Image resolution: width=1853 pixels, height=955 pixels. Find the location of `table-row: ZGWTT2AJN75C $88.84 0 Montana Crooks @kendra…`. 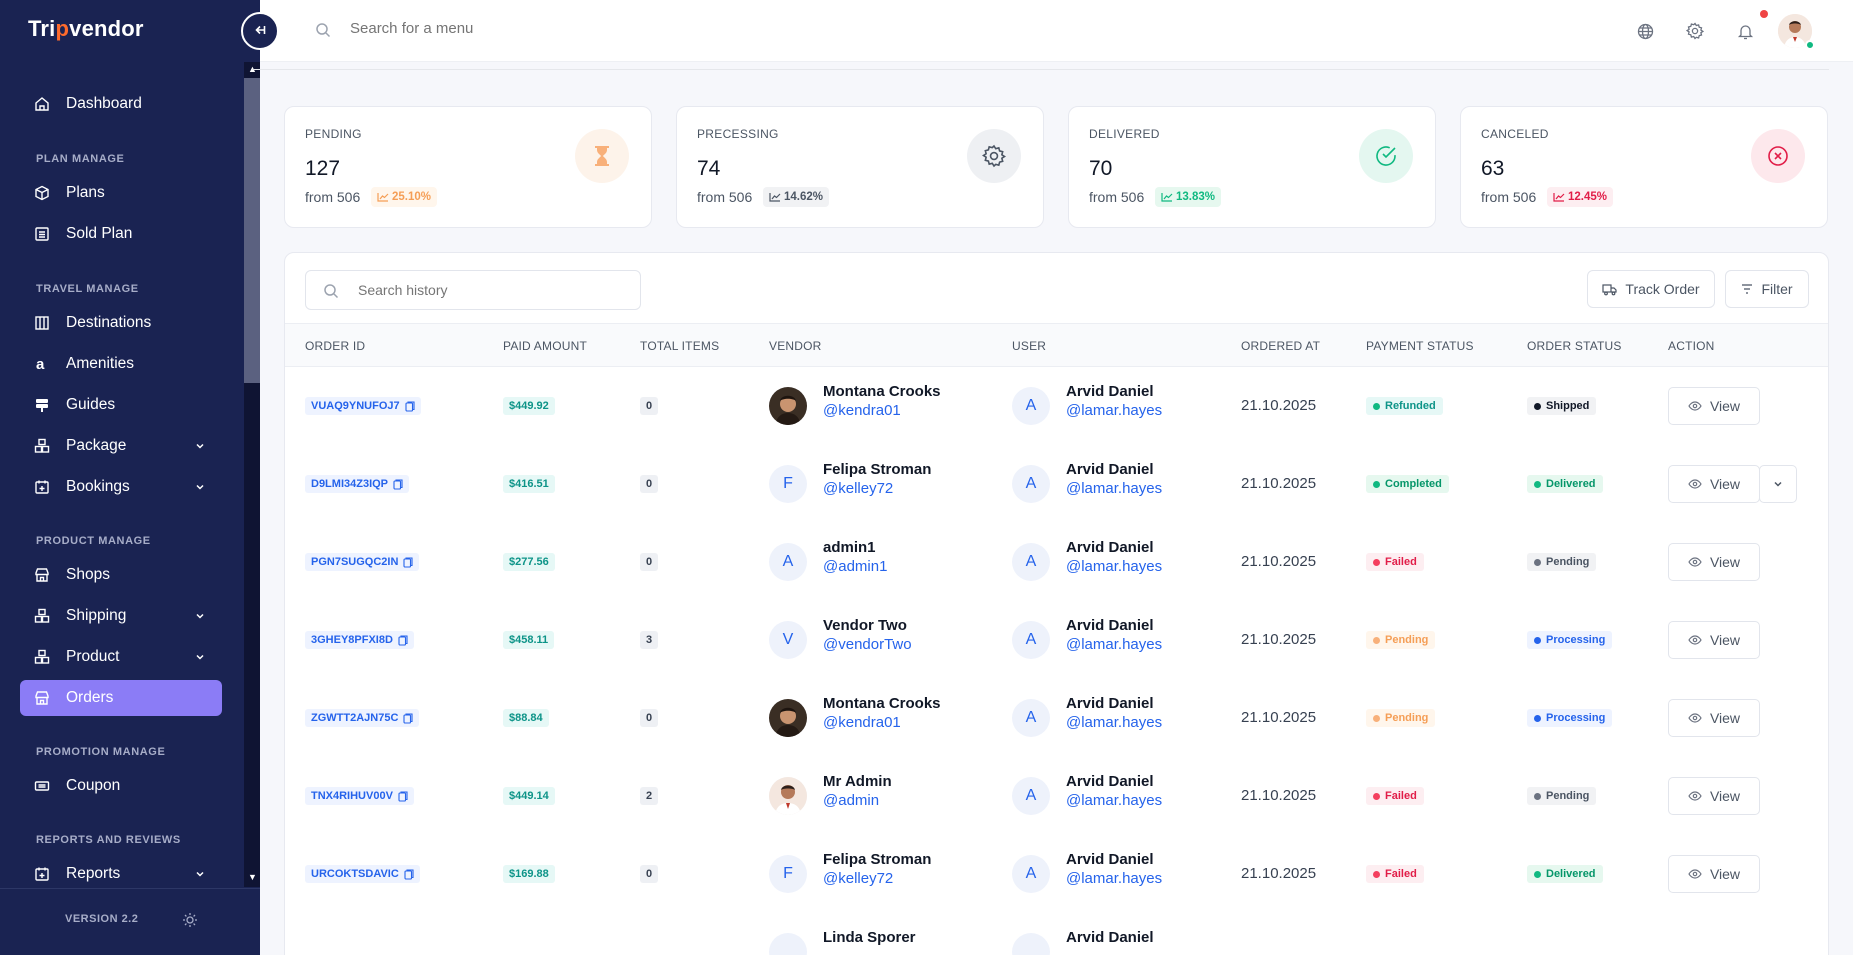

table-row: ZGWTT2AJN75C $88.84 0 Montana Crooks @kendra… is located at coordinates (1056, 718).